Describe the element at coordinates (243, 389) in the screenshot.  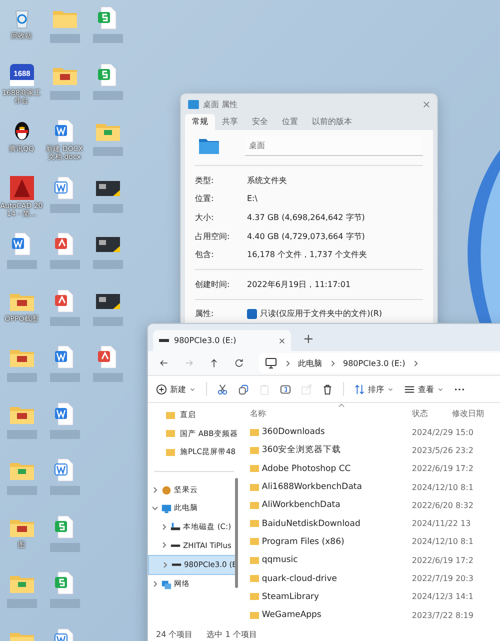
I see `copy-button` at that location.